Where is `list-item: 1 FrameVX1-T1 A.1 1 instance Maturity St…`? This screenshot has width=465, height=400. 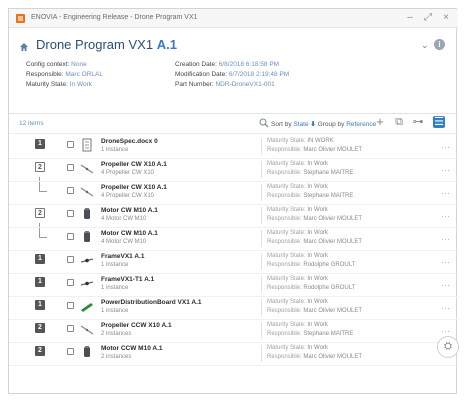
list-item: 1 FrameVX1-T1 A.1 1 instance Maturity St… is located at coordinates (233, 285).